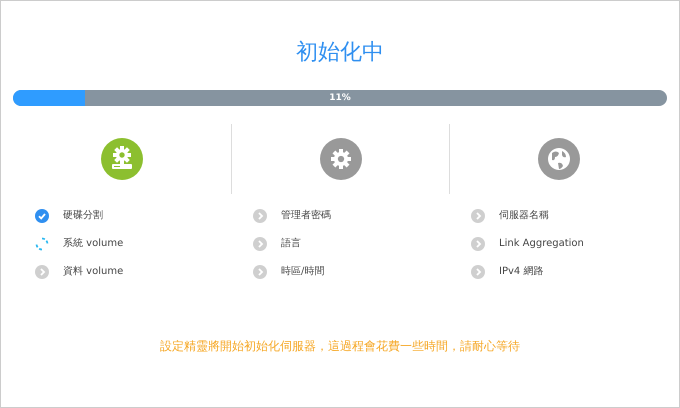 Image resolution: width=680 pixels, height=408 pixels. I want to click on check-icon, so click(42, 215).